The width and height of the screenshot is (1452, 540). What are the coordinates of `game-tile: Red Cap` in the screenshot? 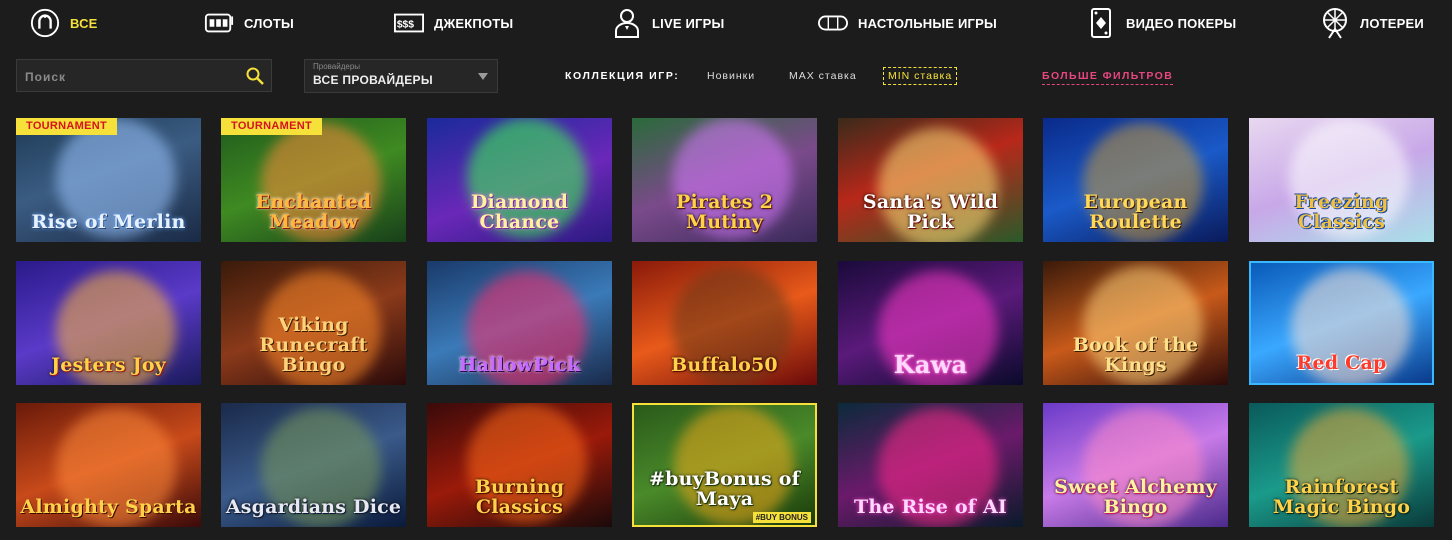 It's located at (1341, 323).